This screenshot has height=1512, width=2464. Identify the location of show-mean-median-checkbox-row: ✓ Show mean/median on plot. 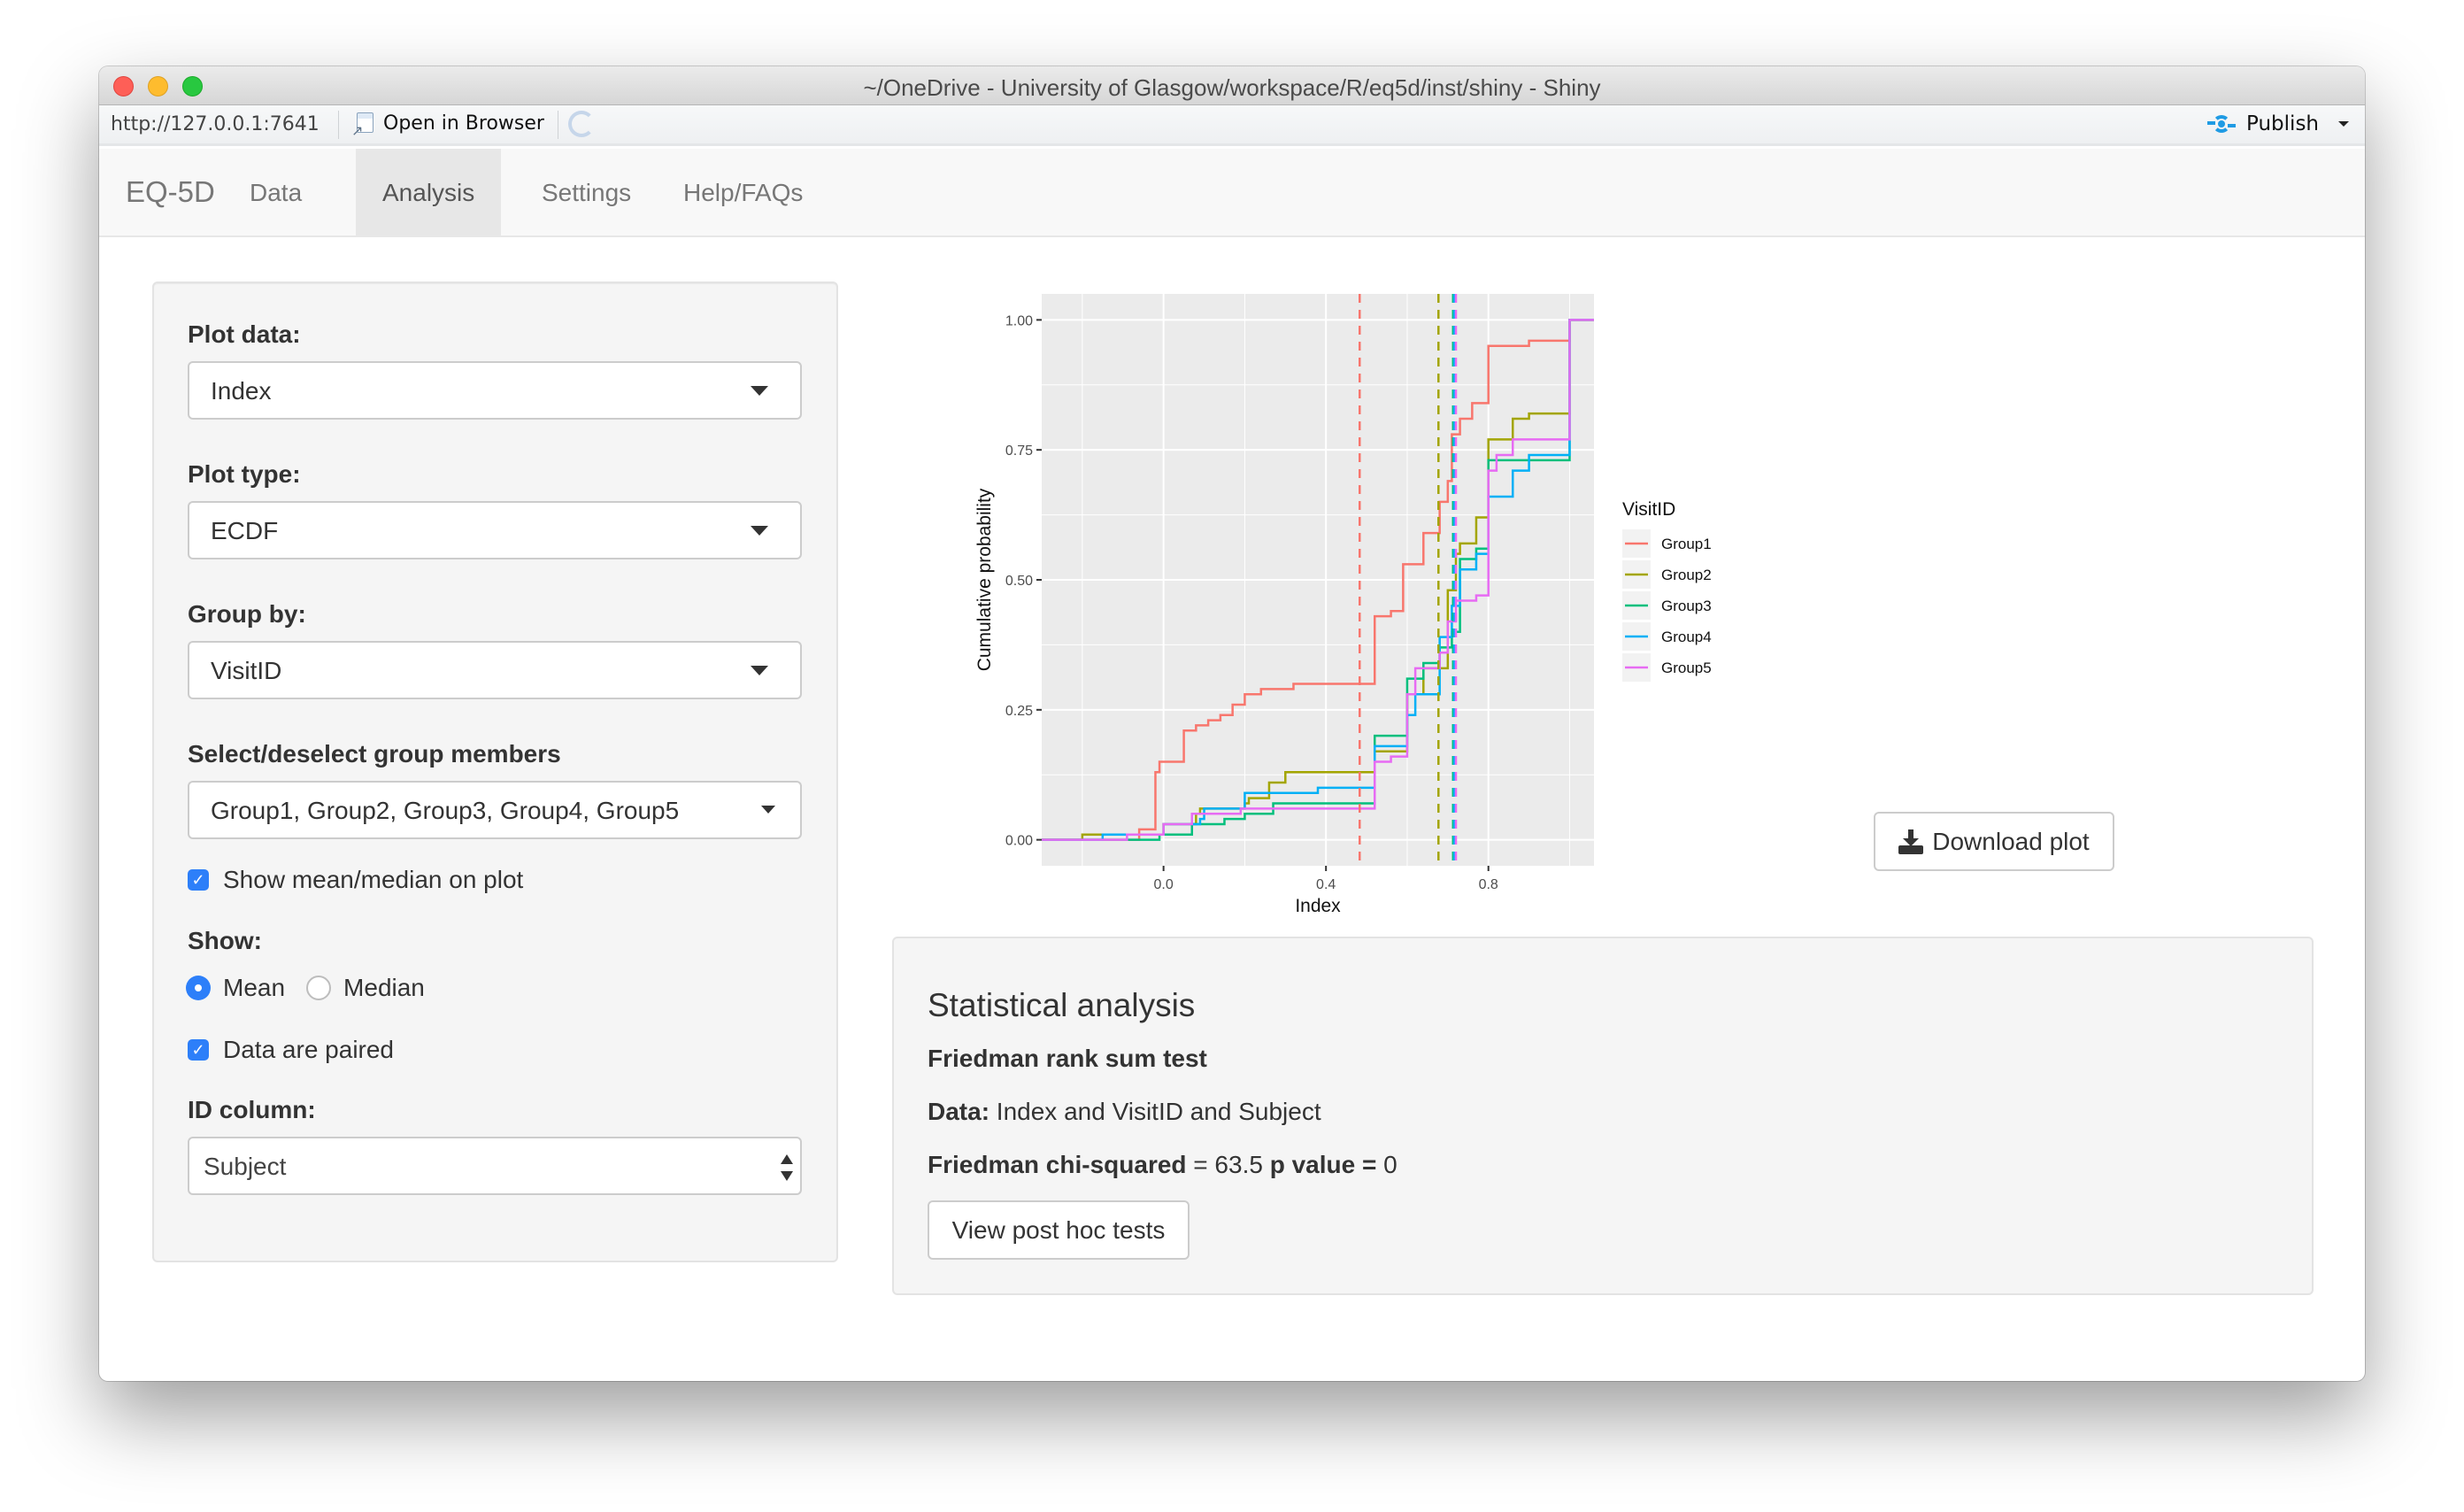
(355, 880).